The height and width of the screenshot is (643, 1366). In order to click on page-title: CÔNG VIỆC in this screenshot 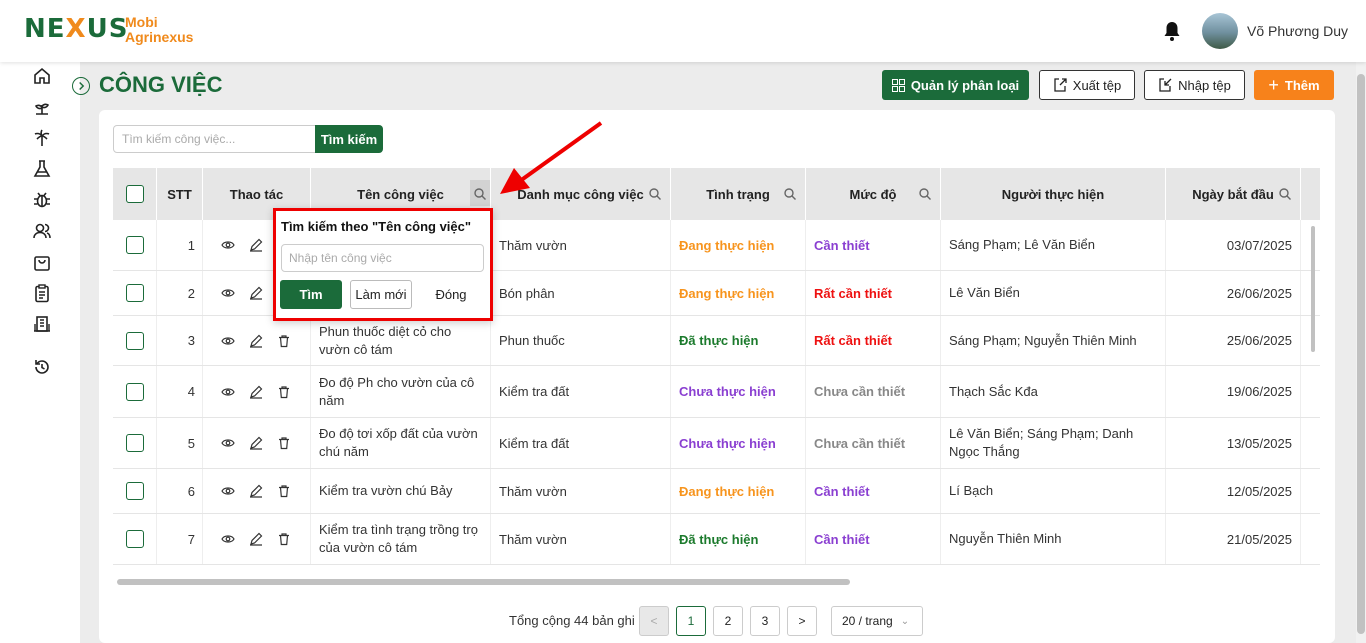, I will do `click(161, 84)`.